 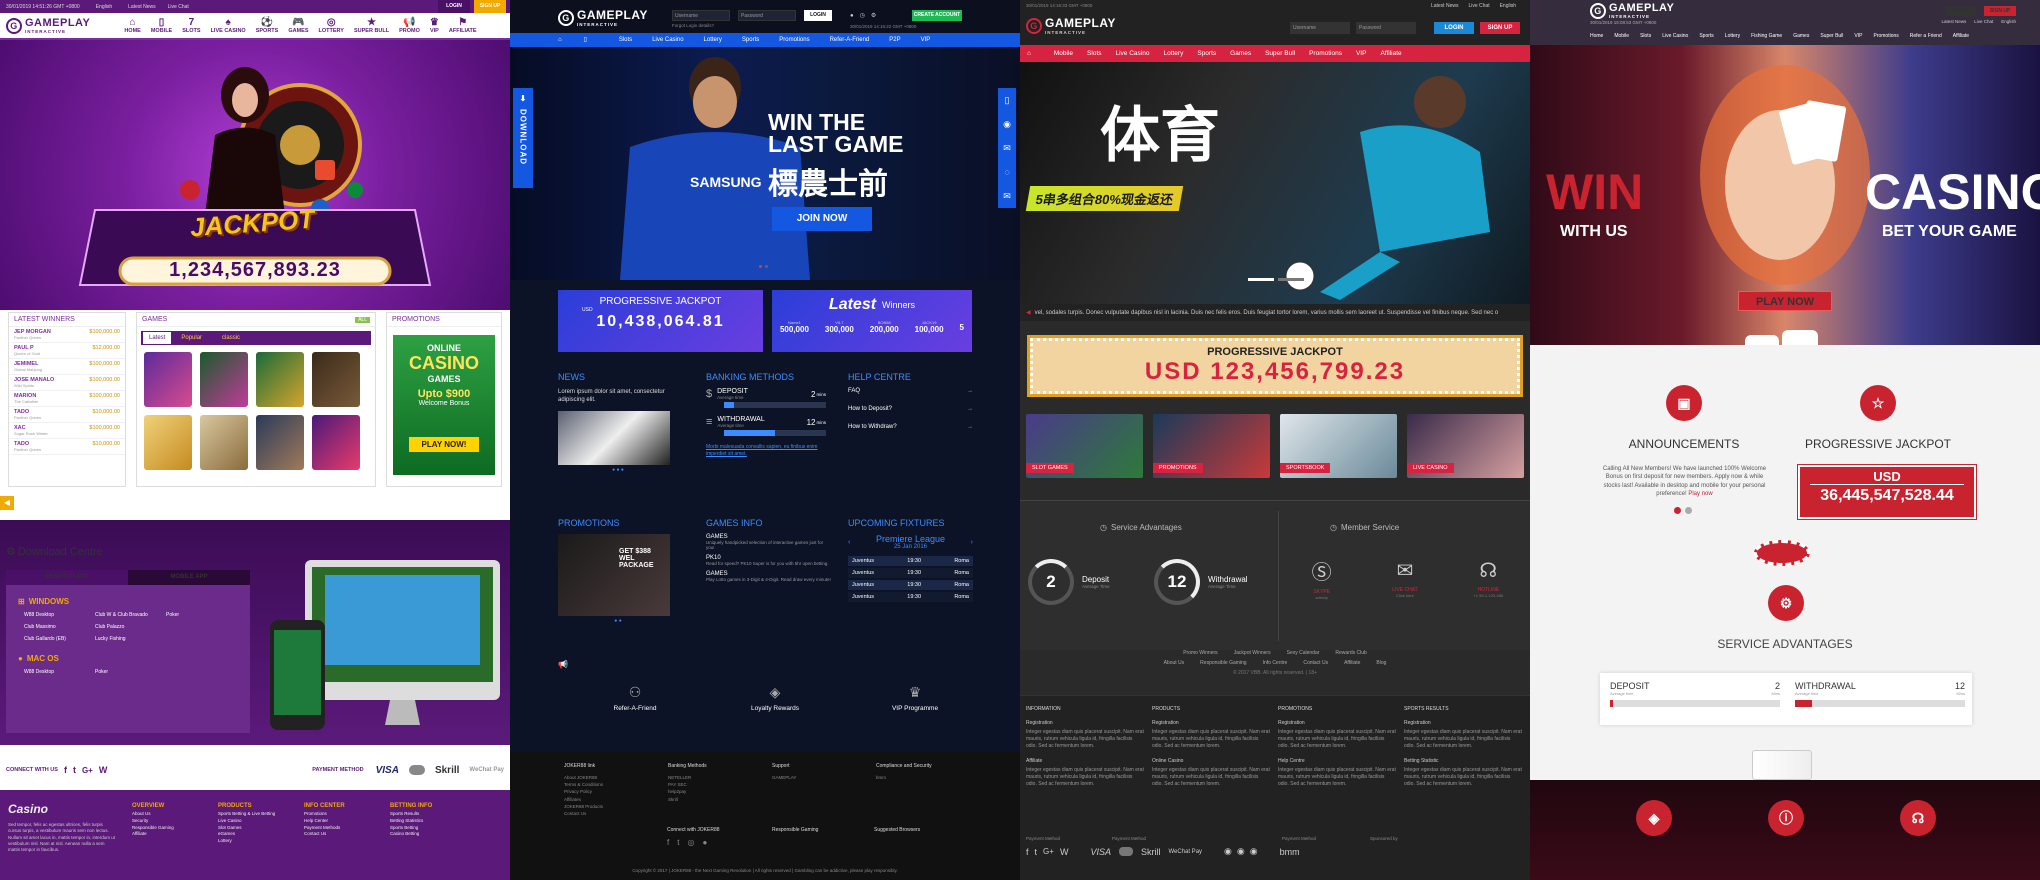 What do you see at coordinates (103, 770) in the screenshot?
I see `wordpress-icon: W` at bounding box center [103, 770].